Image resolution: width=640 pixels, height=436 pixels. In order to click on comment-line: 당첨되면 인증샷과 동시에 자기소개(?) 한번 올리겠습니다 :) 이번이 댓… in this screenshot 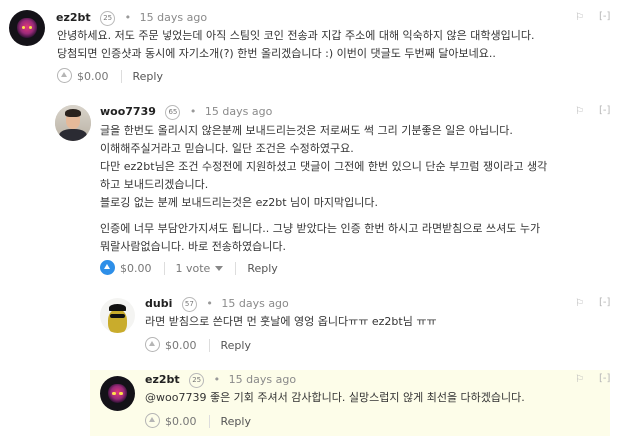, I will do `click(276, 53)`.